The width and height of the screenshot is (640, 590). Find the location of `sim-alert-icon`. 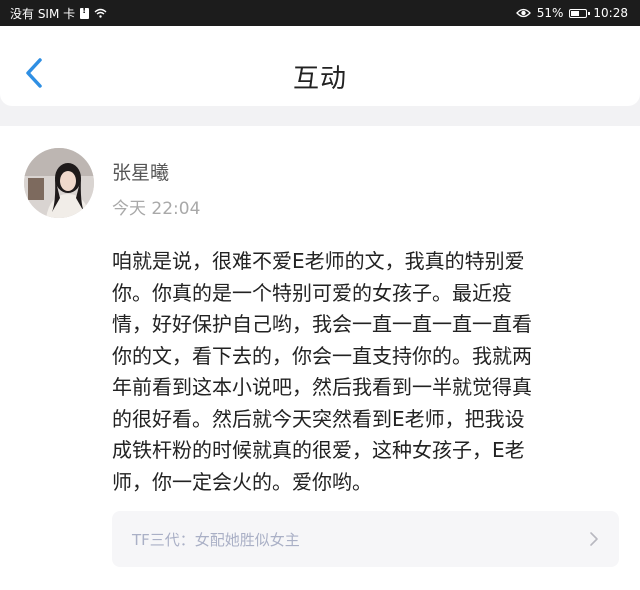

sim-alert-icon is located at coordinates (85, 12).